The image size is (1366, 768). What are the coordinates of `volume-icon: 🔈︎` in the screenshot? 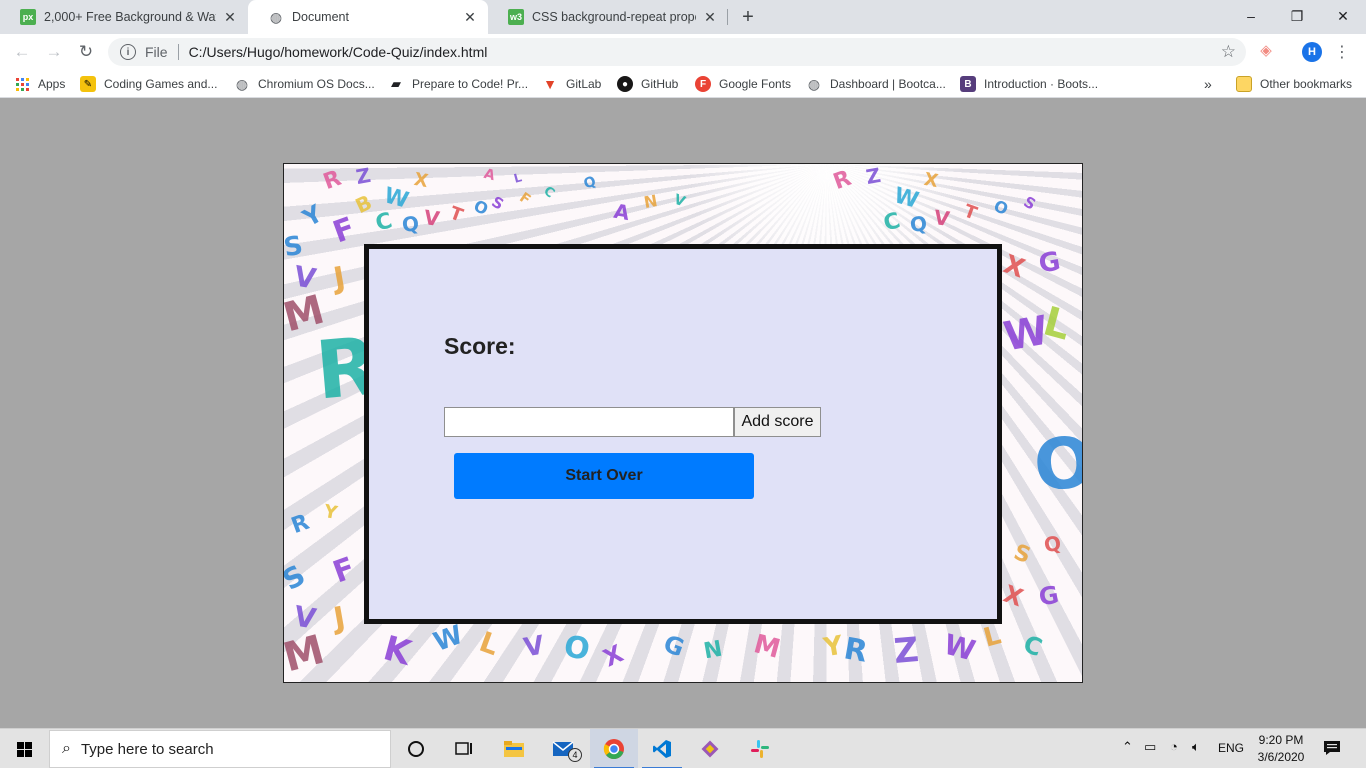 It's located at (1196, 747).